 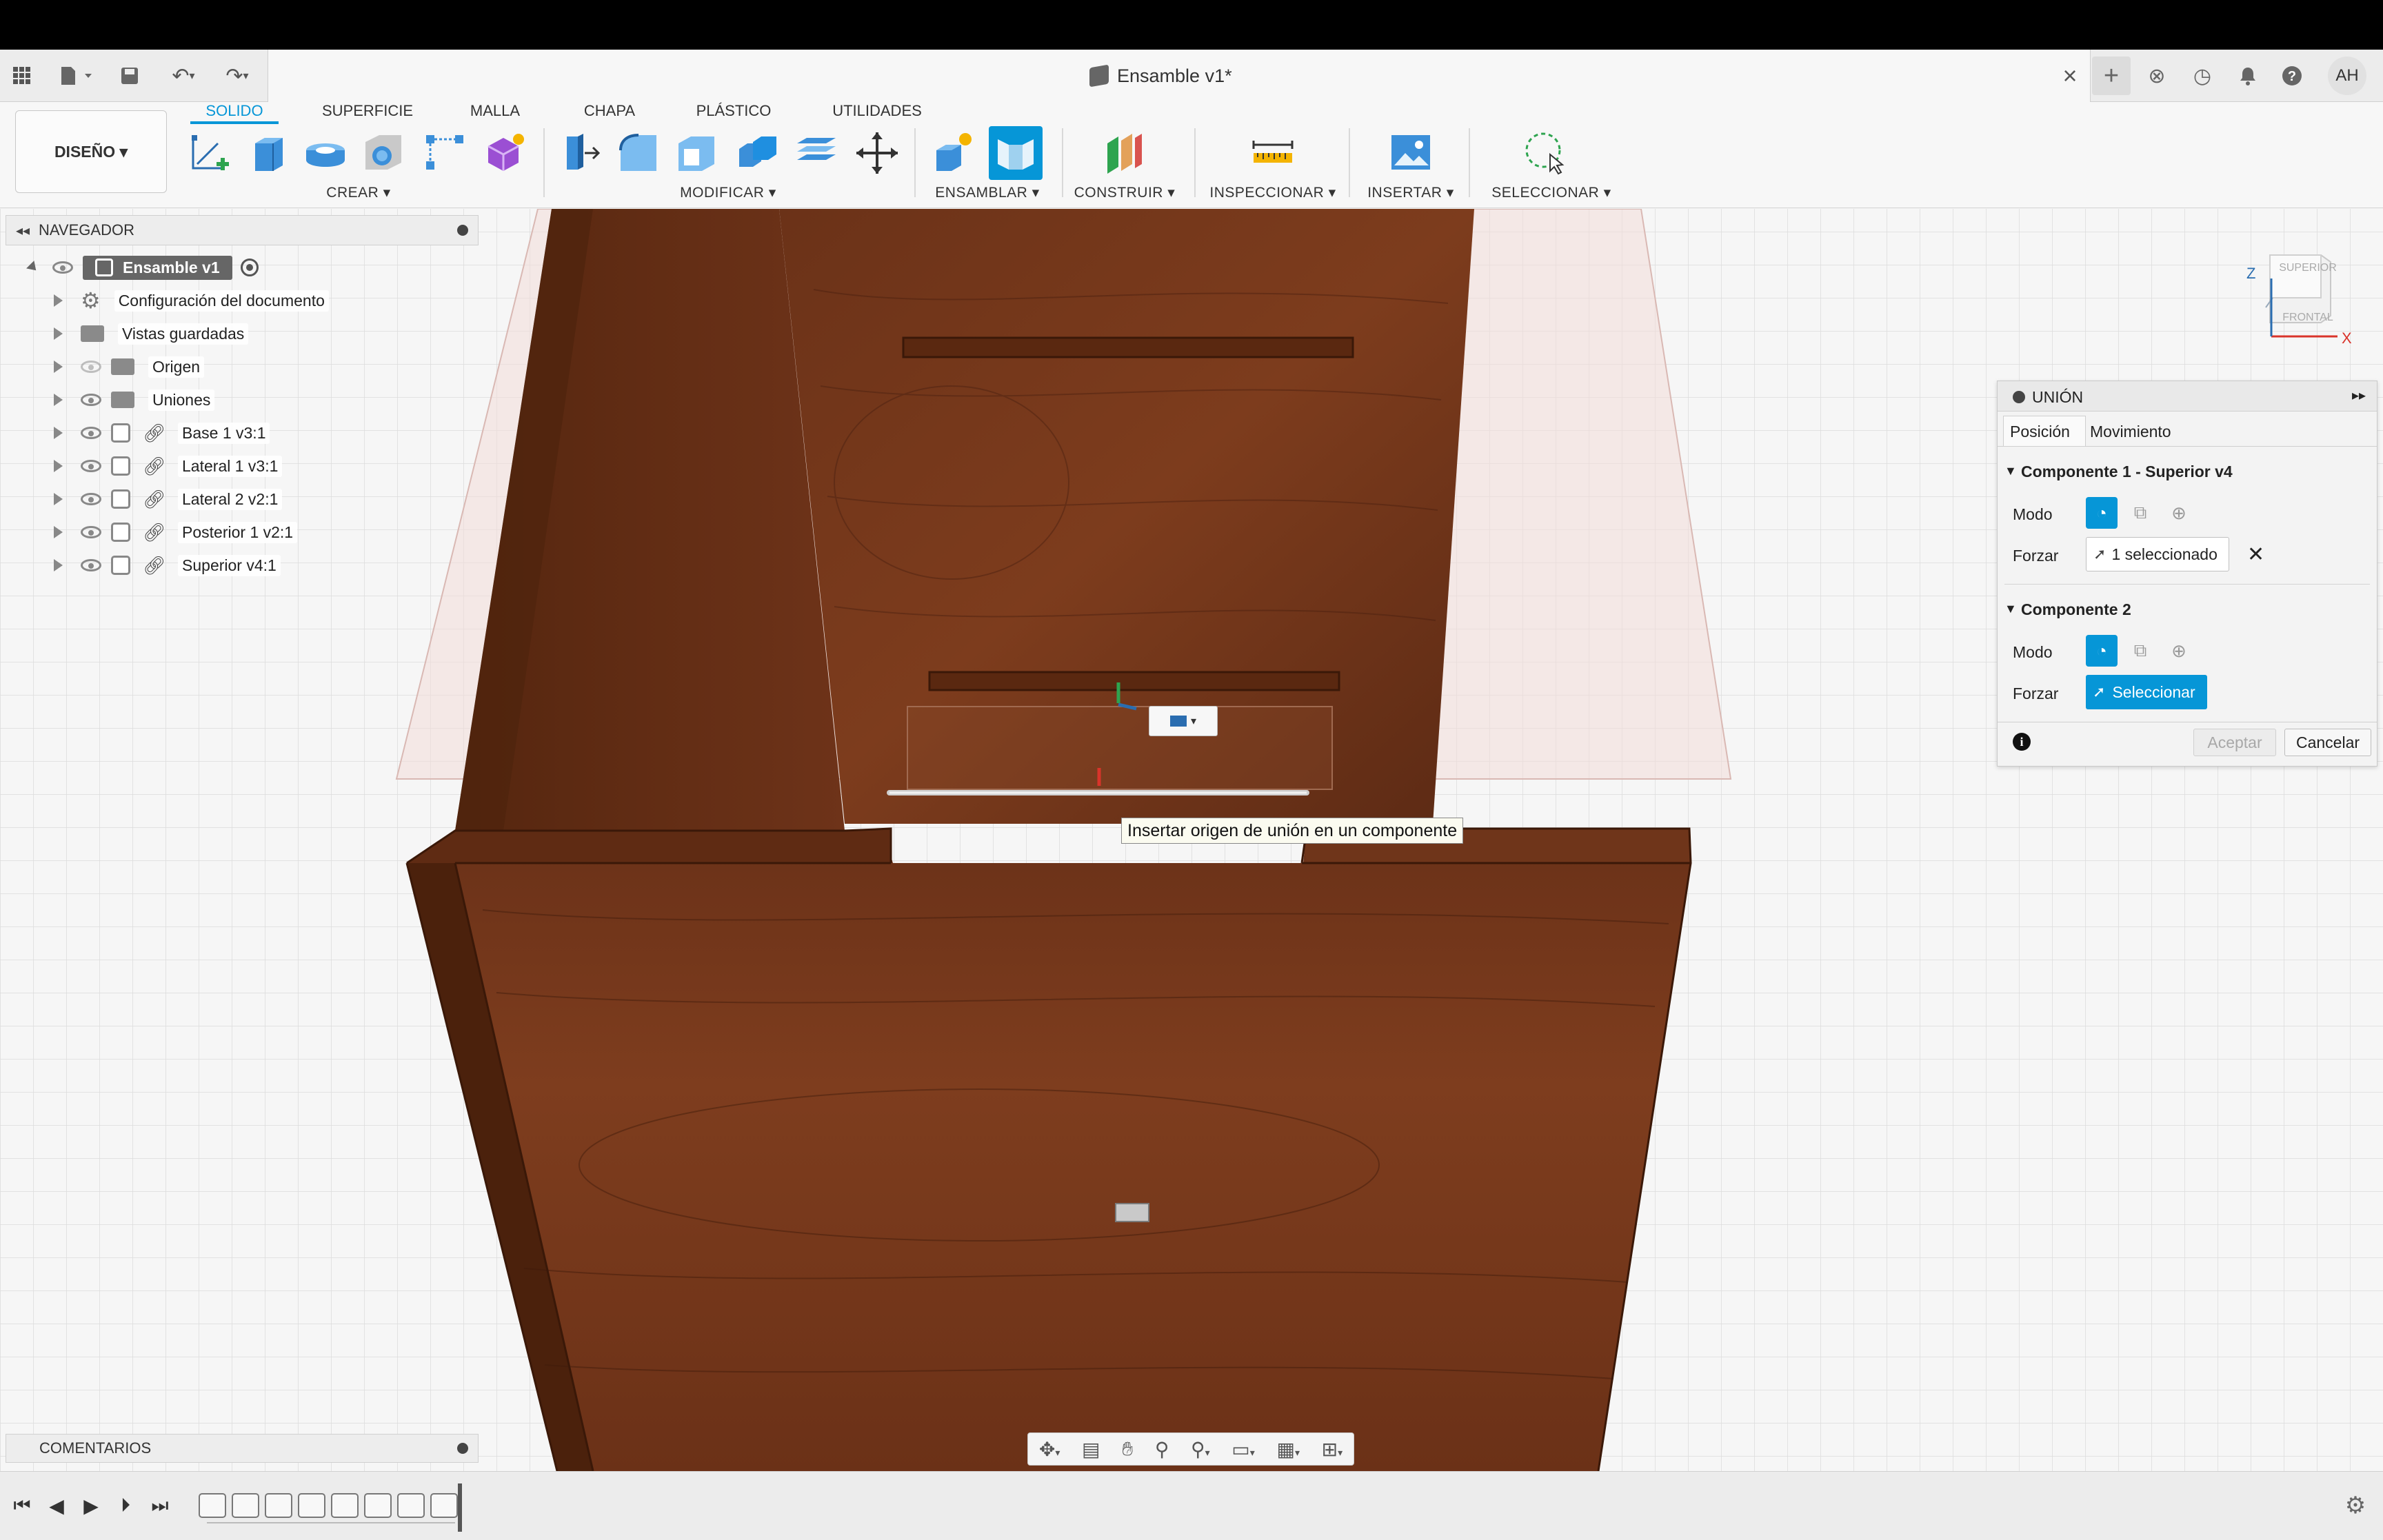 I want to click on root-label-box: Ensamble v1, so click(x=157, y=267).